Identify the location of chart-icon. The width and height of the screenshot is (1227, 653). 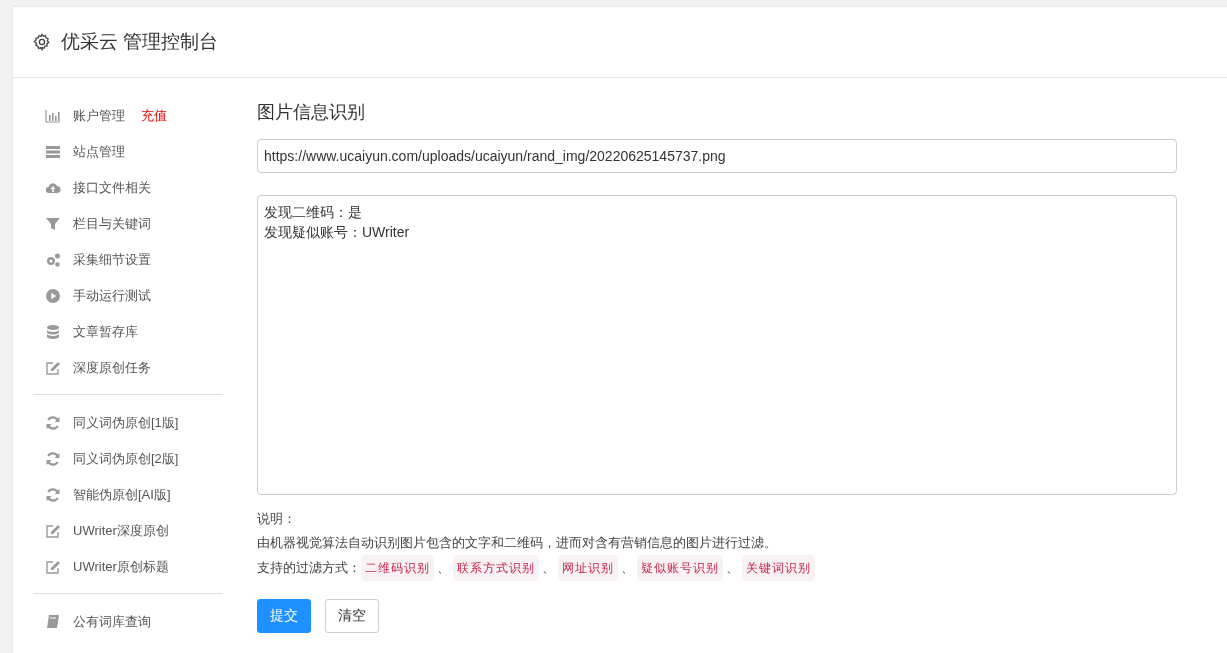
(53, 116).